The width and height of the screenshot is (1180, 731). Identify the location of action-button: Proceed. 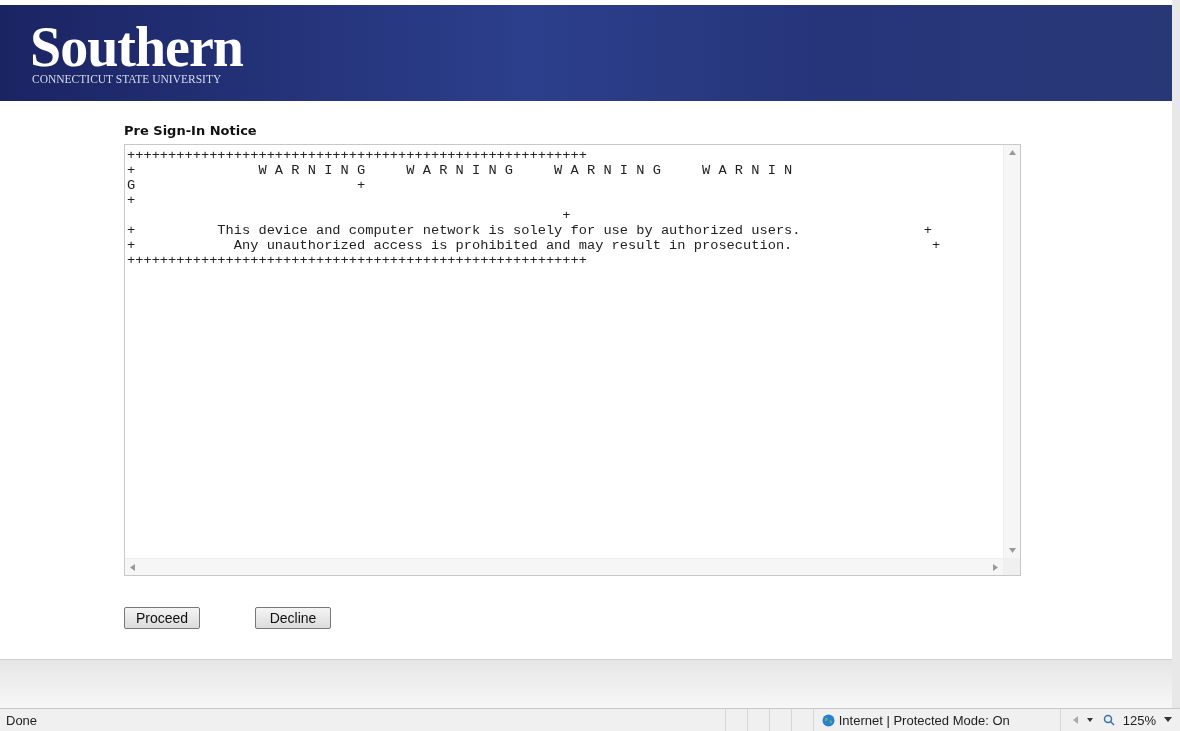
(162, 618).